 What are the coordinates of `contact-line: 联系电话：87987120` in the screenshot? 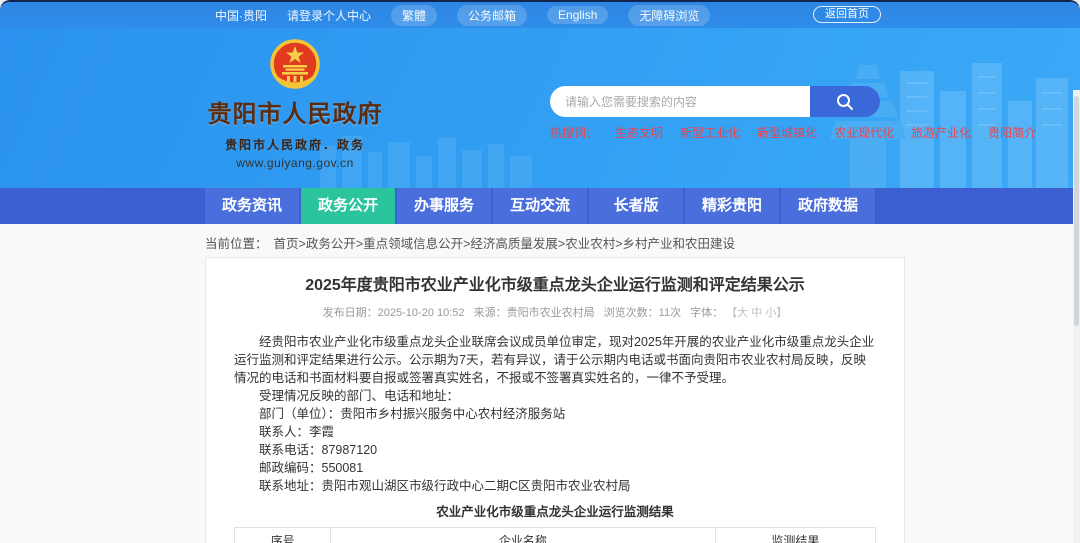 It's located at (318, 450).